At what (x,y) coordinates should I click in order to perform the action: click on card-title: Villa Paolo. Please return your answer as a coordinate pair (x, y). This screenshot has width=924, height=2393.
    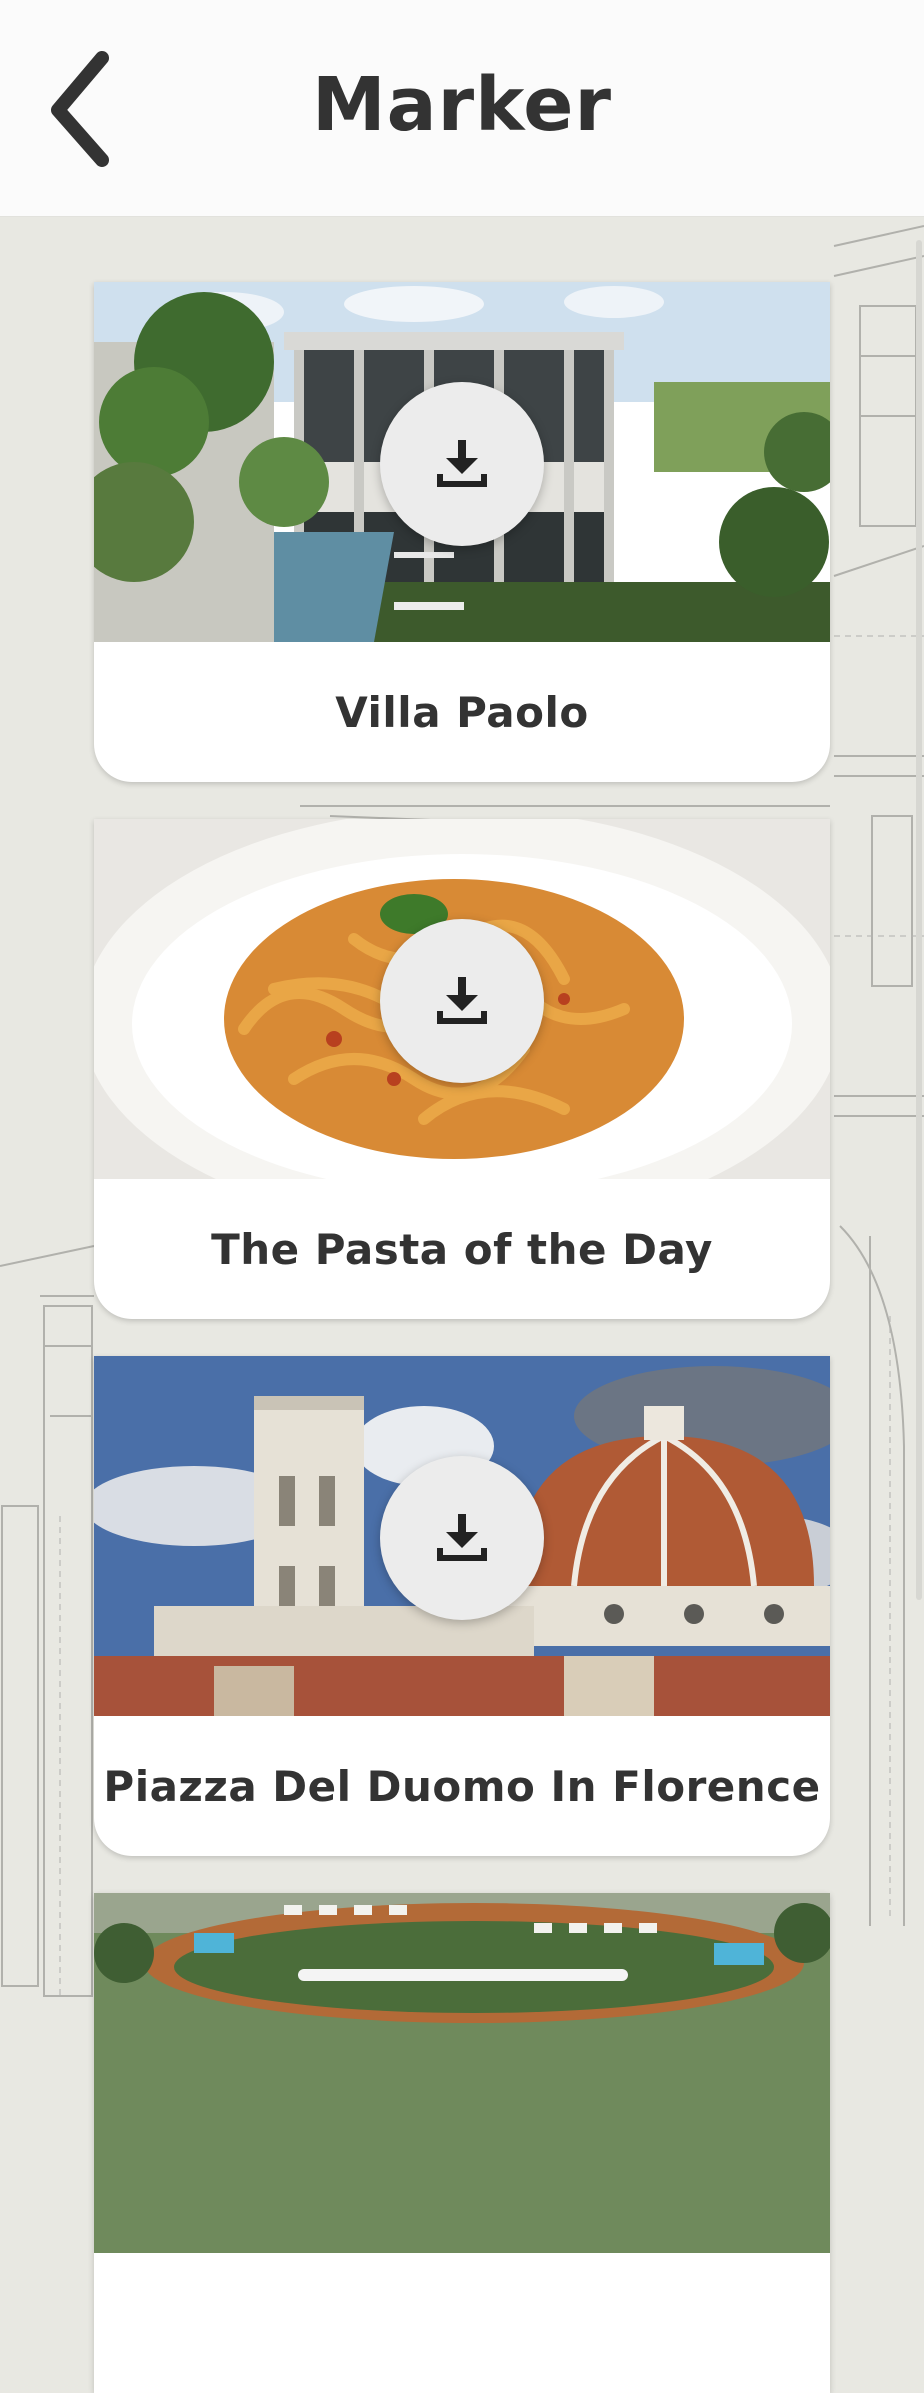
    Looking at the image, I should click on (462, 712).